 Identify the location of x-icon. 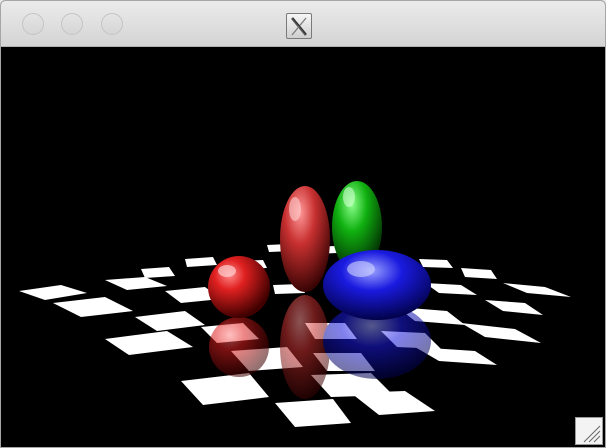
(299, 26).